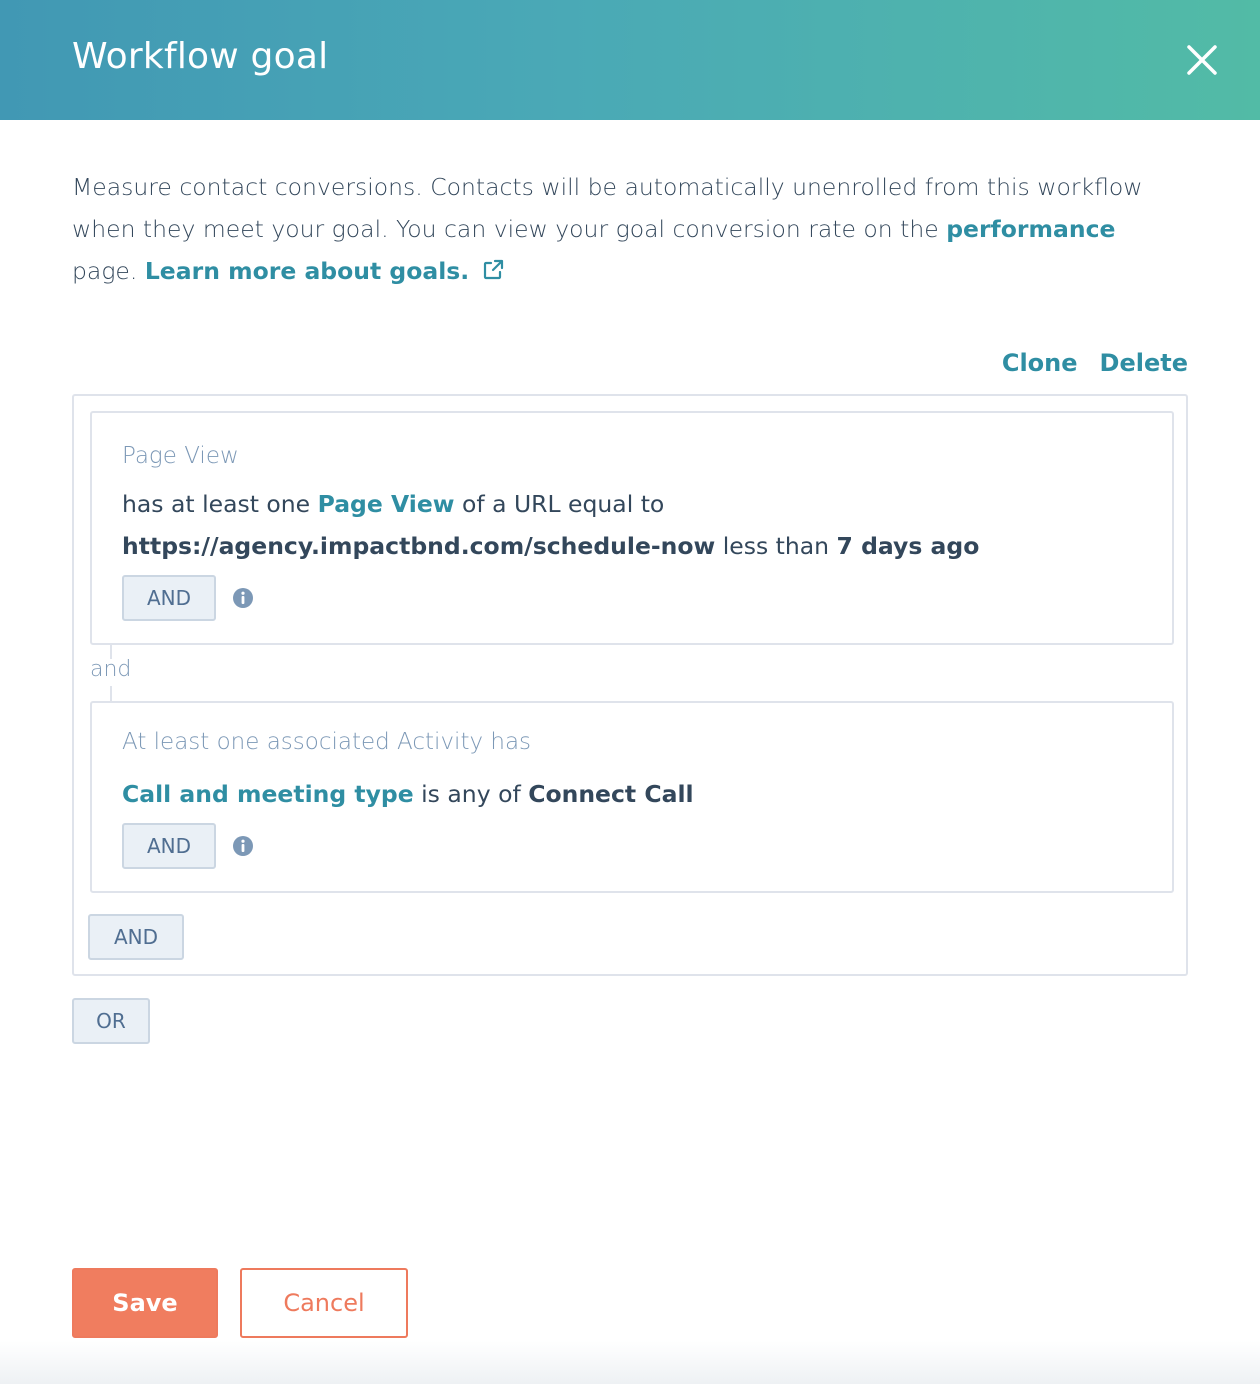 This screenshot has width=1260, height=1384. What do you see at coordinates (559, 504) in the screenshot?
I see `filter-text: of a URL equal to` at bounding box center [559, 504].